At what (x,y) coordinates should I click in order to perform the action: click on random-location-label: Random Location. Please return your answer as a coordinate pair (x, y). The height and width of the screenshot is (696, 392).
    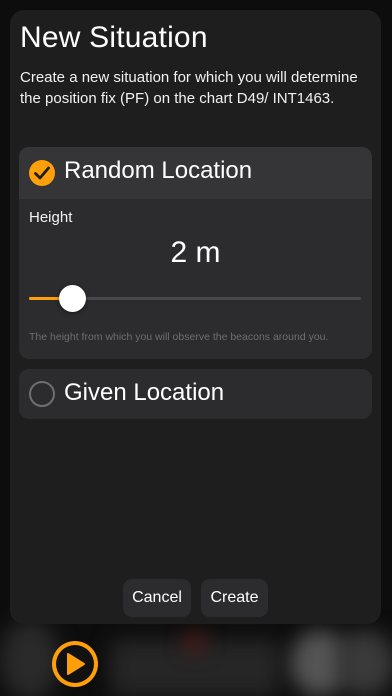
    Looking at the image, I should click on (158, 170).